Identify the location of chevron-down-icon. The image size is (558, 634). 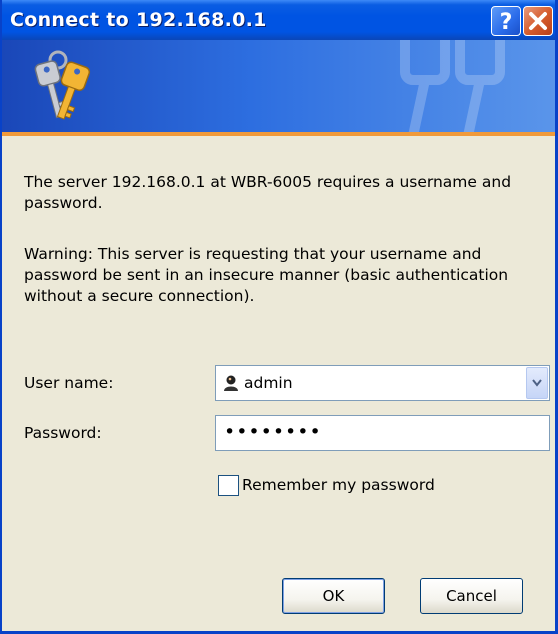
(537, 383).